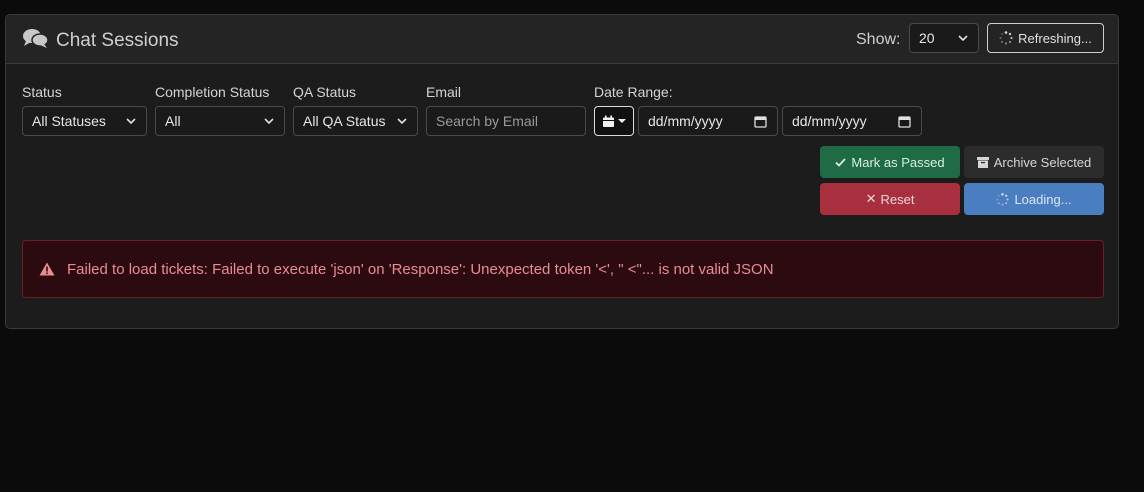 The height and width of the screenshot is (492, 1144). I want to click on completion-filter-select: All, so click(220, 121).